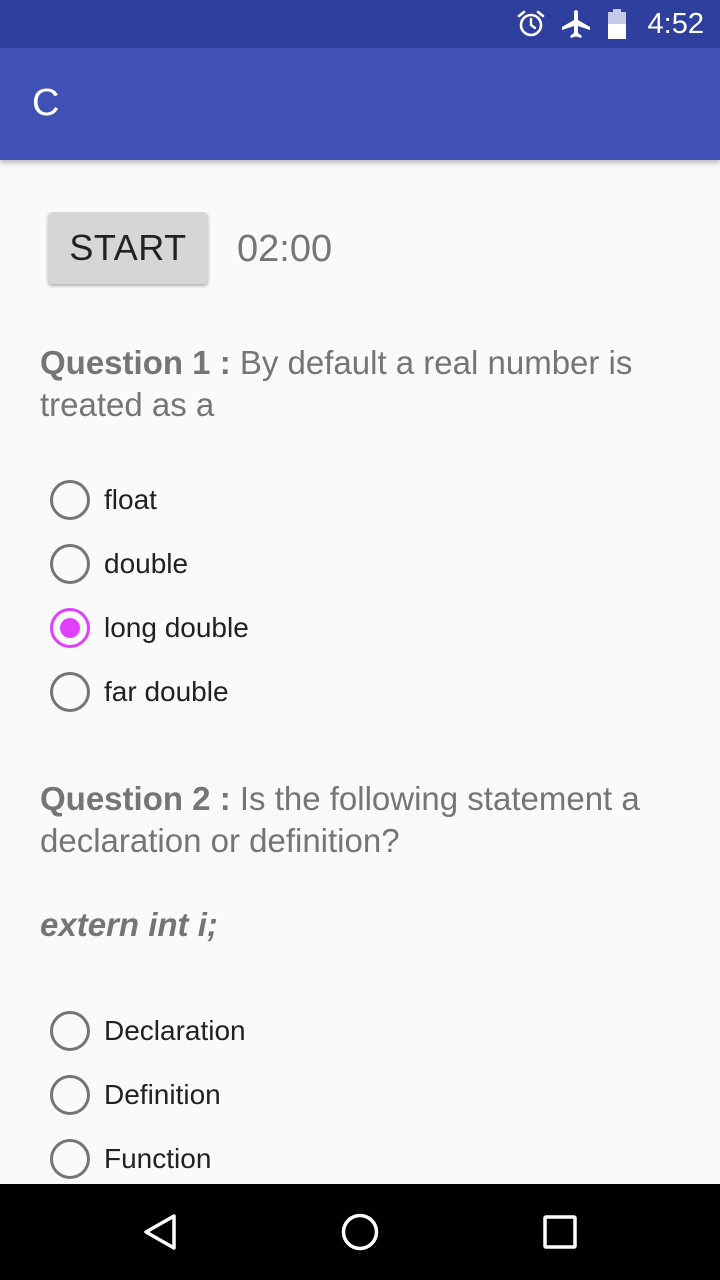 The height and width of the screenshot is (1280, 720). I want to click on timer-display: 02:00, so click(285, 249).